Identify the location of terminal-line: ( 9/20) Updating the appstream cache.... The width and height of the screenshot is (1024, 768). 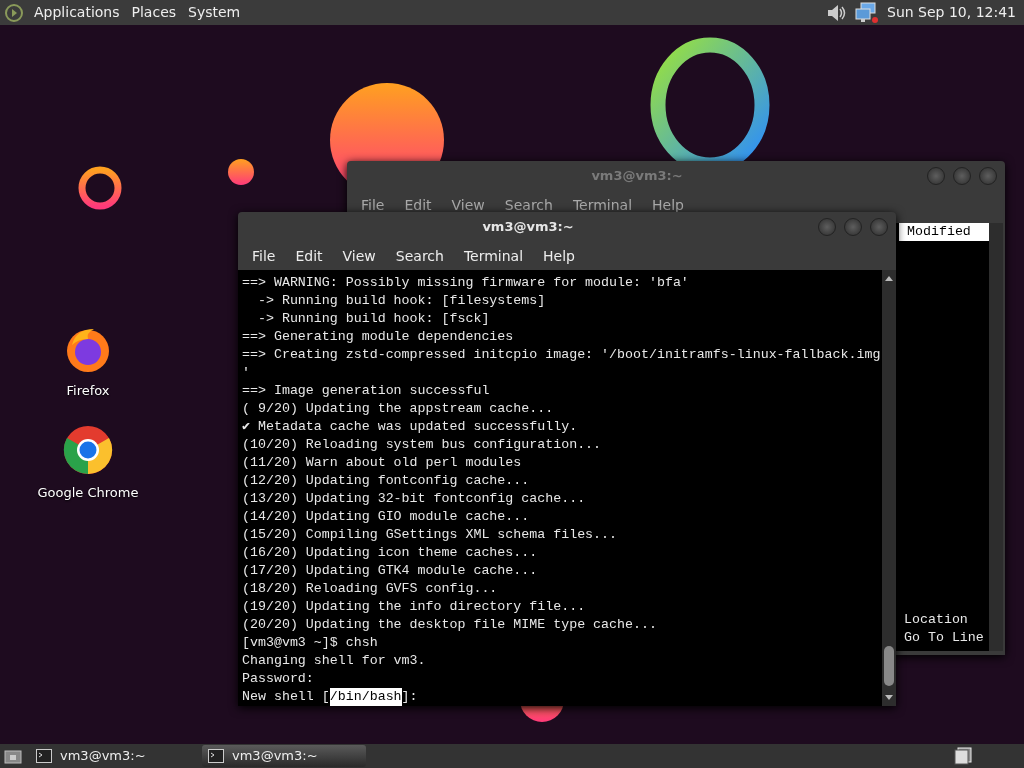
(398, 409).